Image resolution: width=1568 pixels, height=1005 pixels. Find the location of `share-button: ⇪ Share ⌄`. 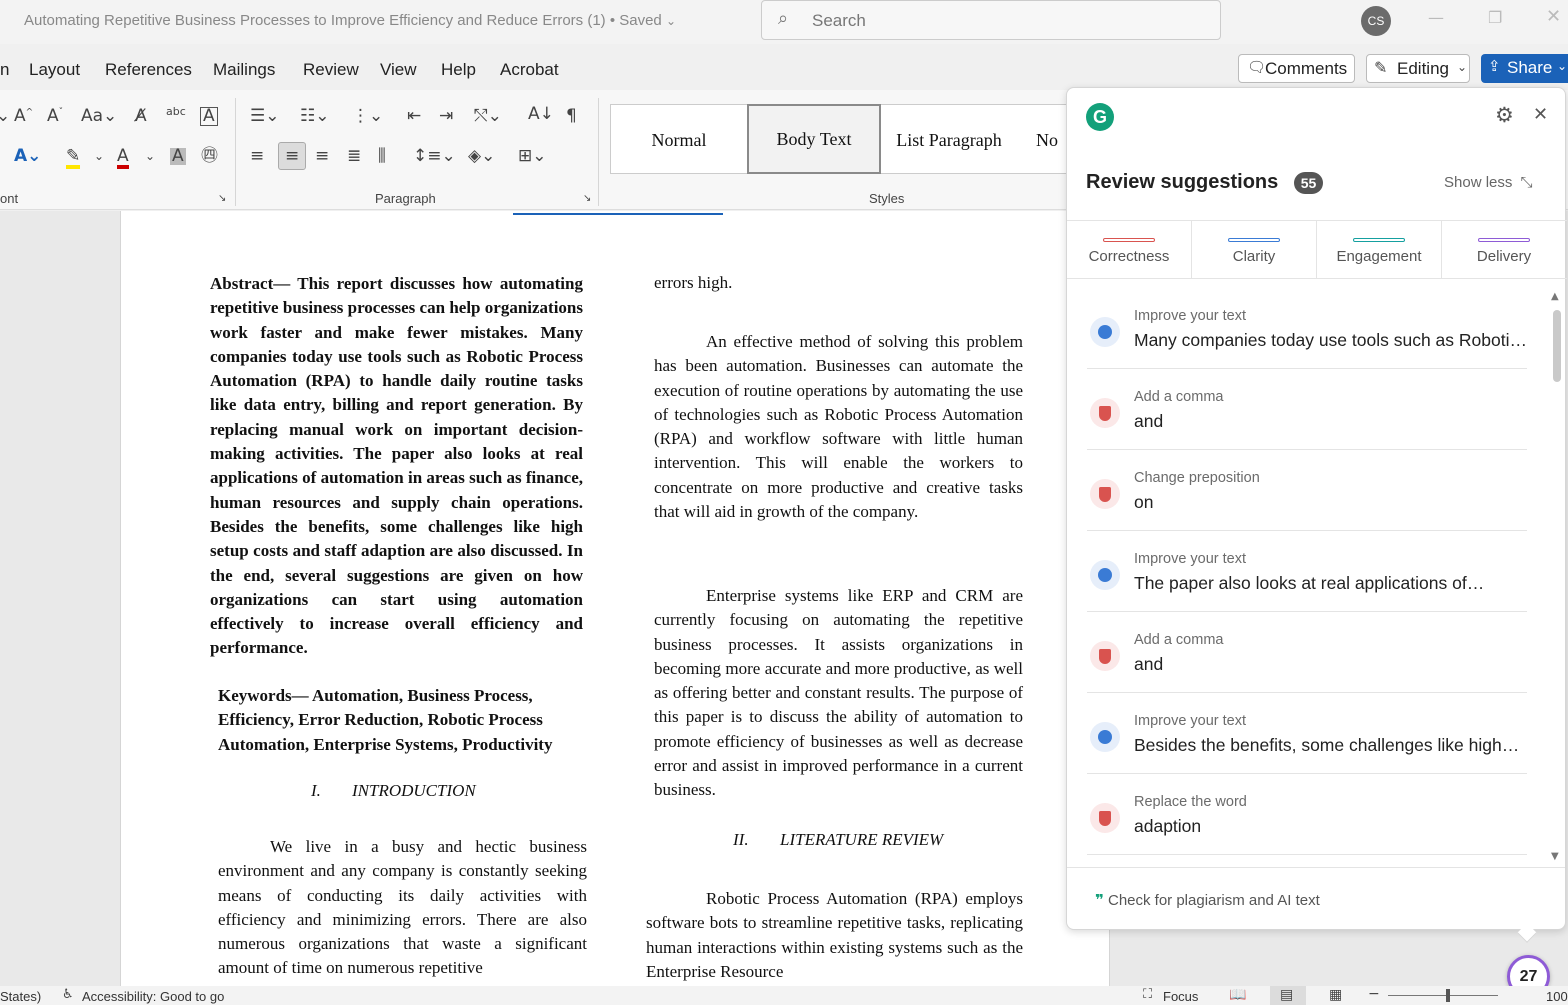

share-button: ⇪ Share ⌄ is located at coordinates (1524, 68).